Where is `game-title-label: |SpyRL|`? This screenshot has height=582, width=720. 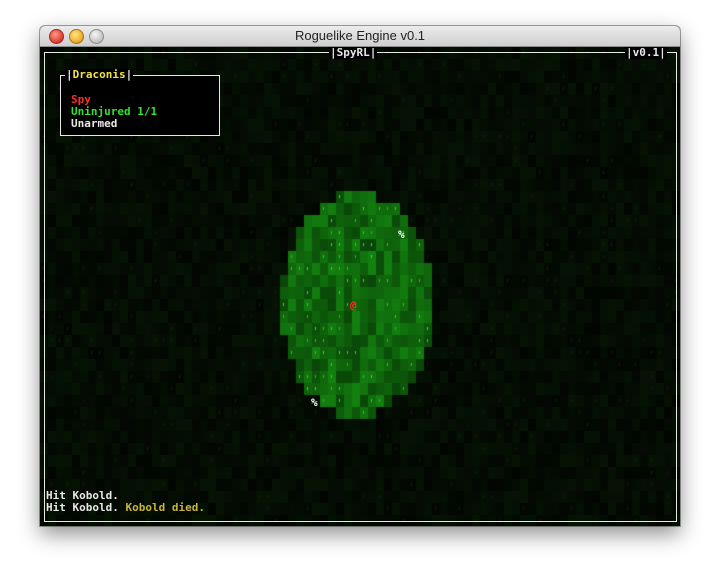
game-title-label: |SpyRL| is located at coordinates (353, 53).